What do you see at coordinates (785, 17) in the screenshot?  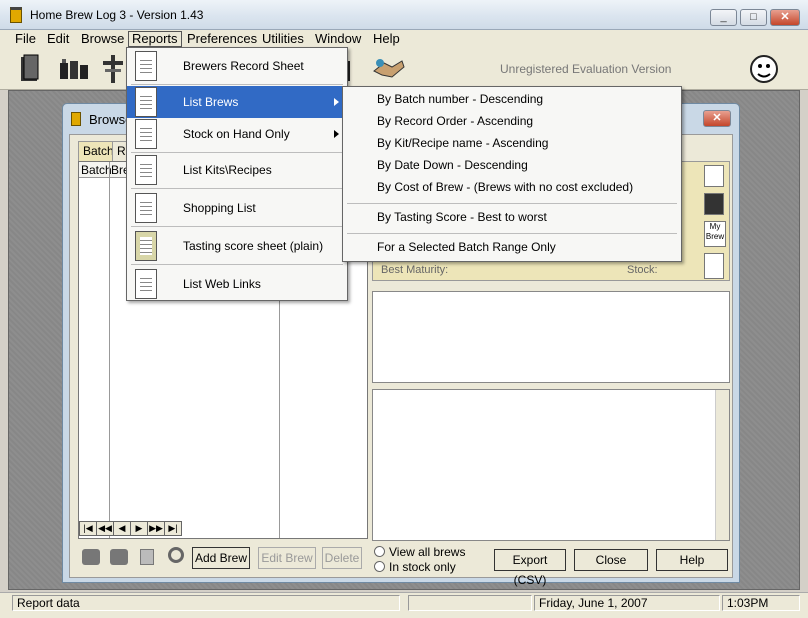 I see `close-button: ✕` at bounding box center [785, 17].